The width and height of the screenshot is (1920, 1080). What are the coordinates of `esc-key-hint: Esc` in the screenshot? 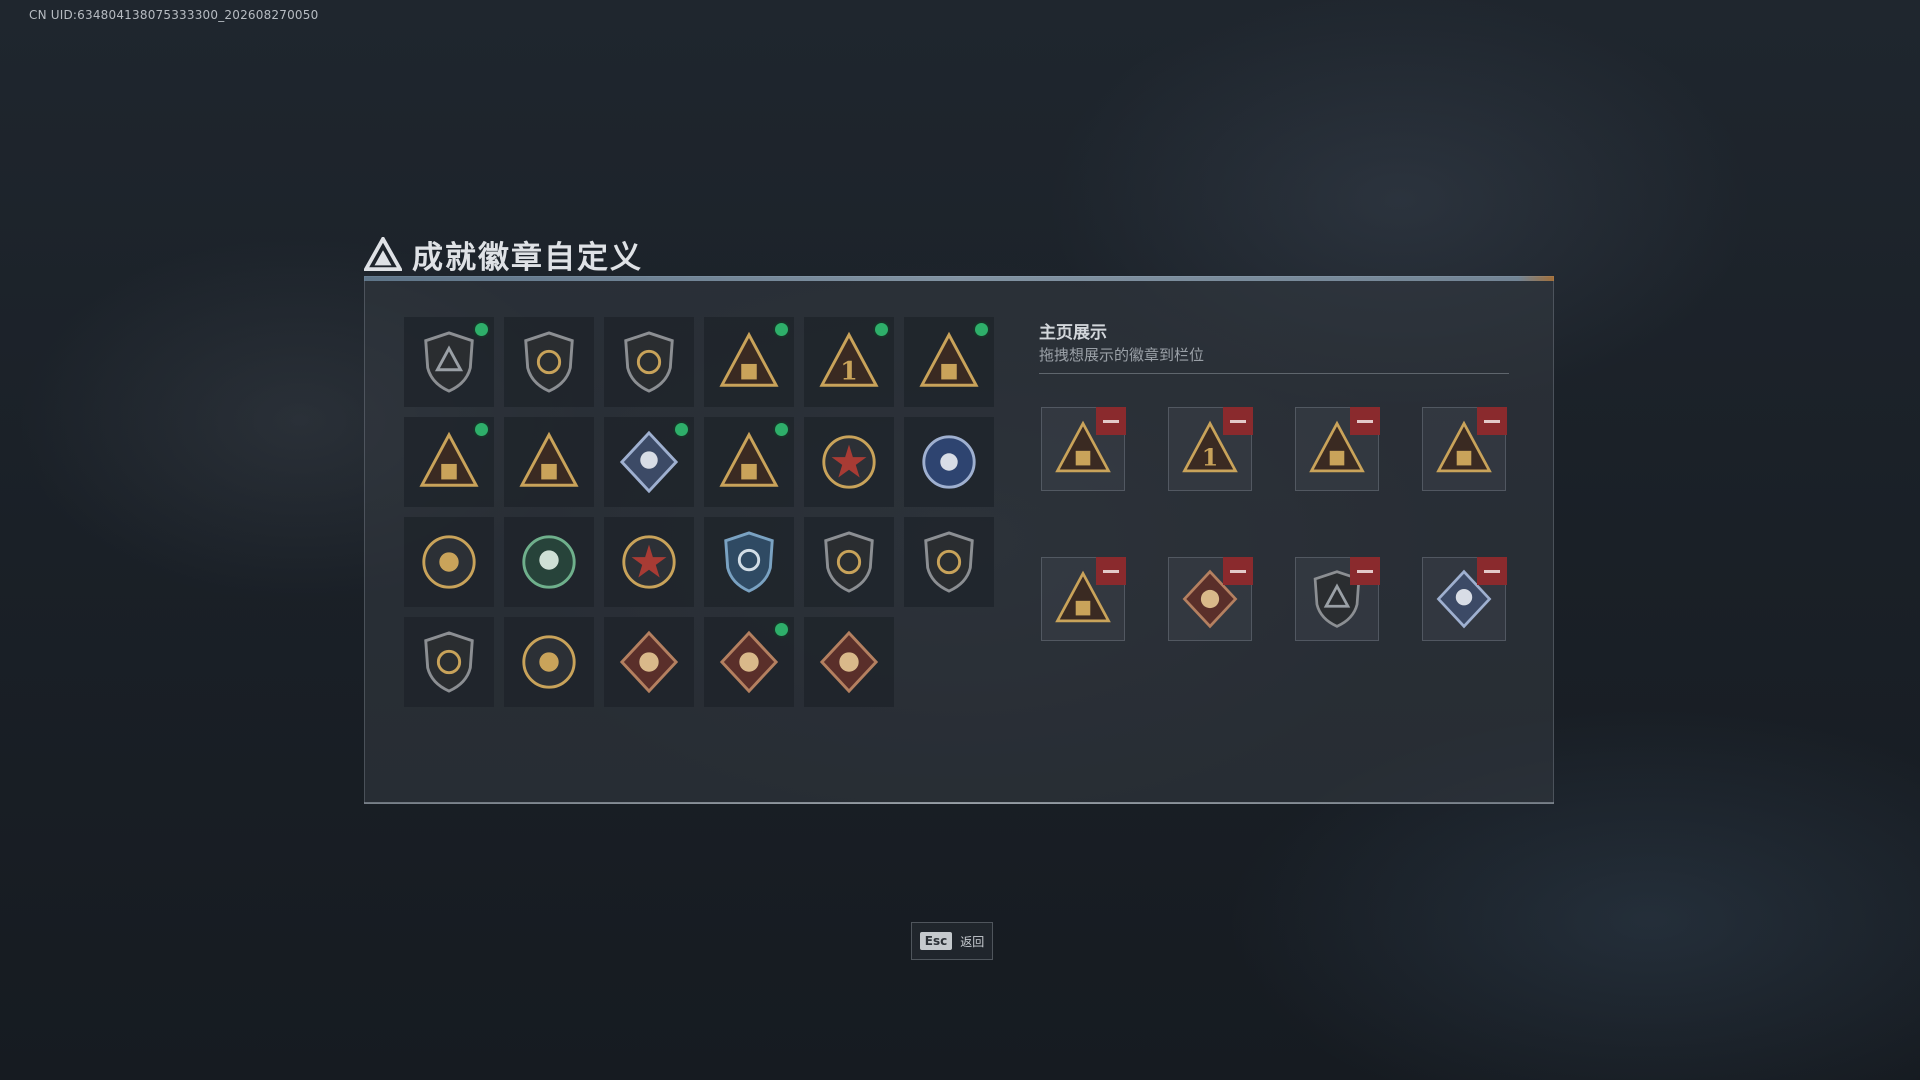 It's located at (936, 941).